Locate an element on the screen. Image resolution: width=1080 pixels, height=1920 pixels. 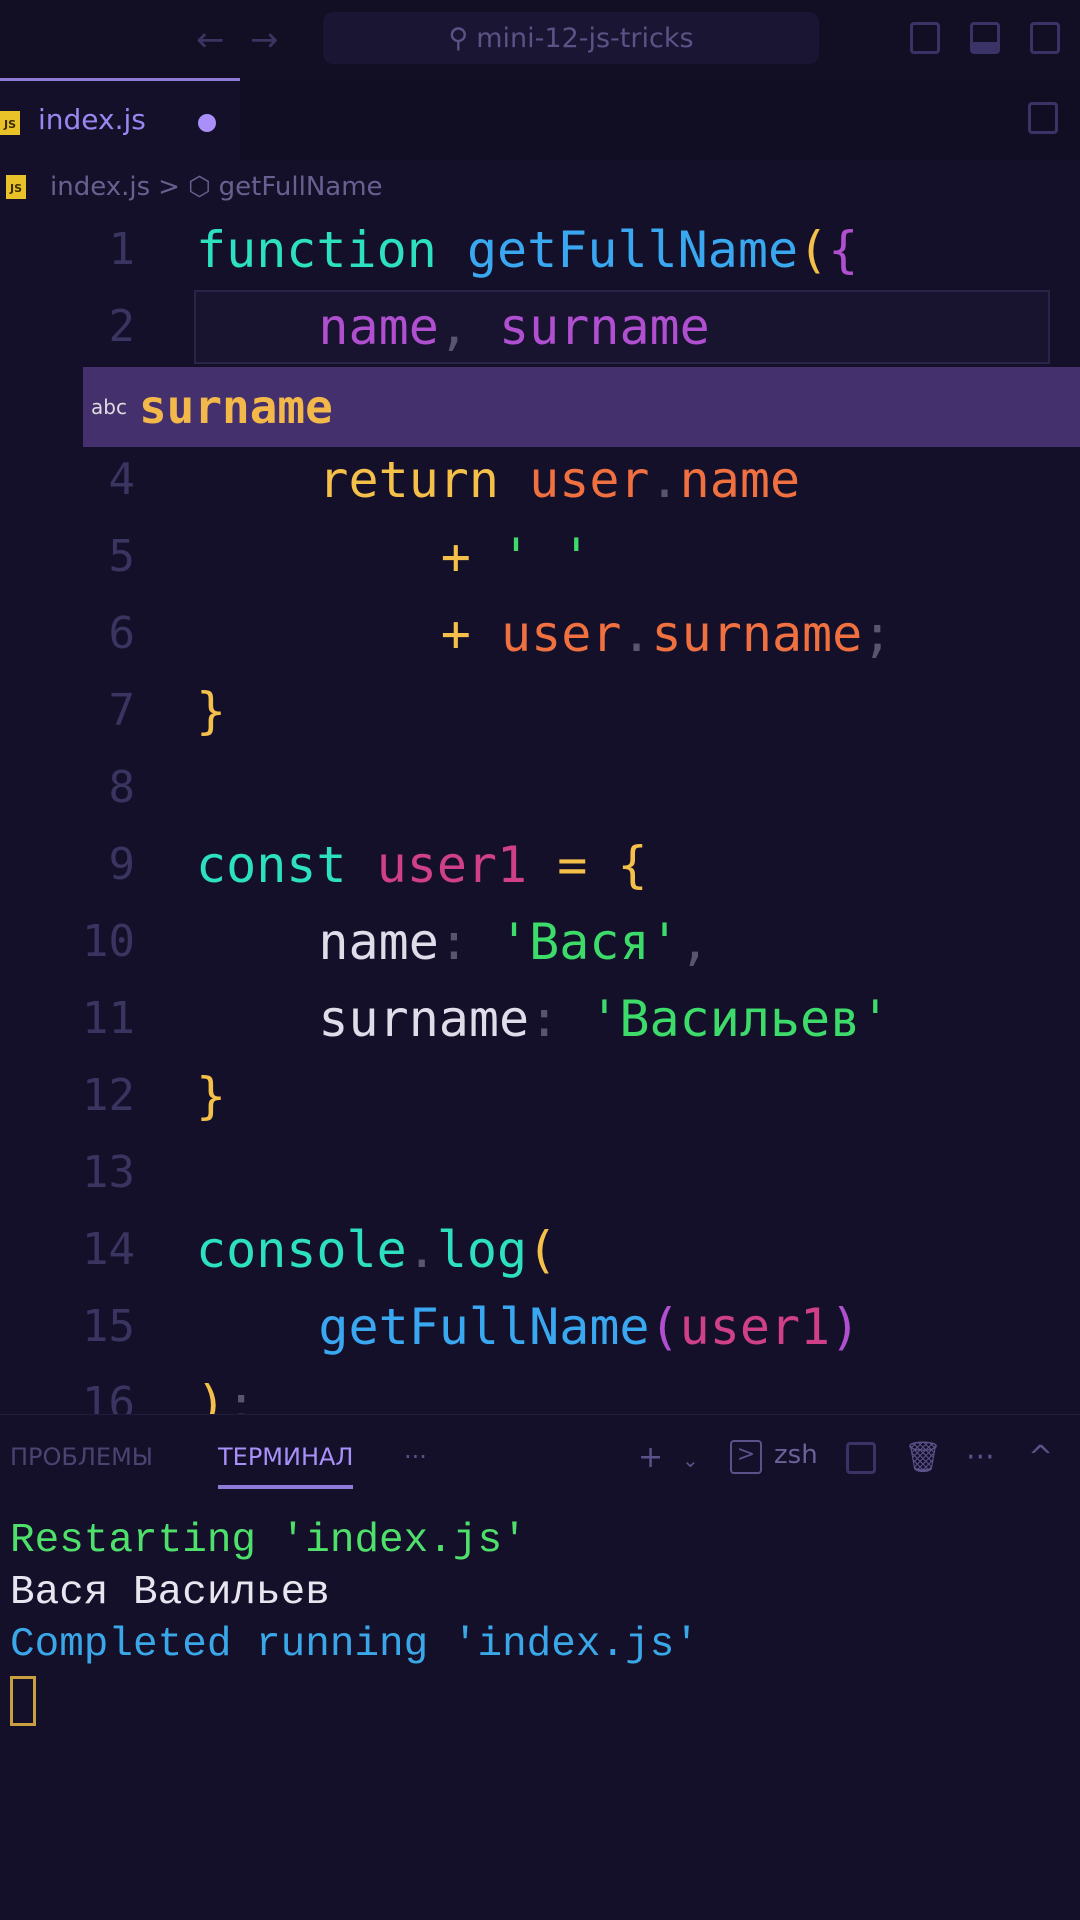
line-number: 15 is located at coordinates (108, 1326).